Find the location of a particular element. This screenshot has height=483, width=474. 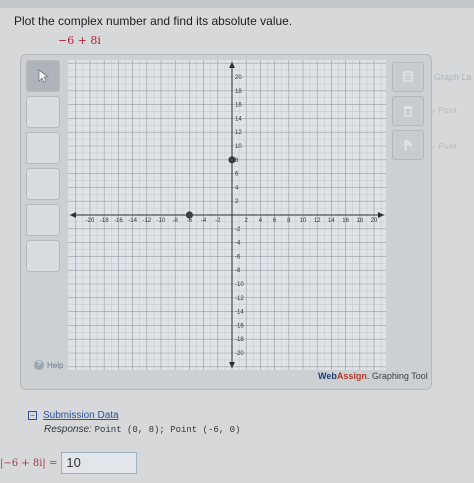

graph-layers-title: Graph La is located at coordinates (453, 77).